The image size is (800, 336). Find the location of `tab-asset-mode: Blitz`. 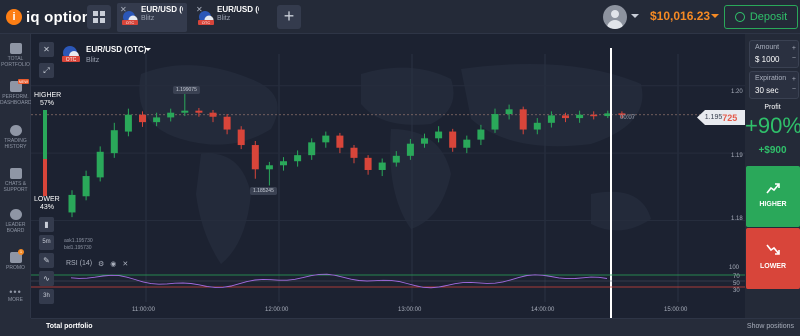

tab-asset-mode: Blitz is located at coordinates (224, 18).